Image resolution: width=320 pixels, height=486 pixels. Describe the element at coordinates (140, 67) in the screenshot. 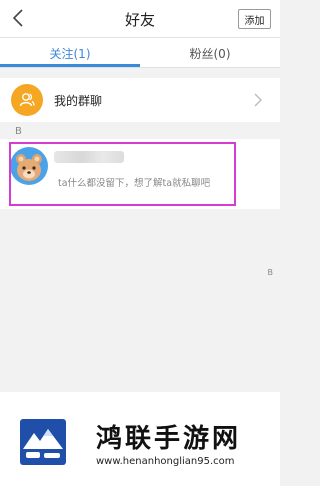

I see `tabs-divider` at that location.